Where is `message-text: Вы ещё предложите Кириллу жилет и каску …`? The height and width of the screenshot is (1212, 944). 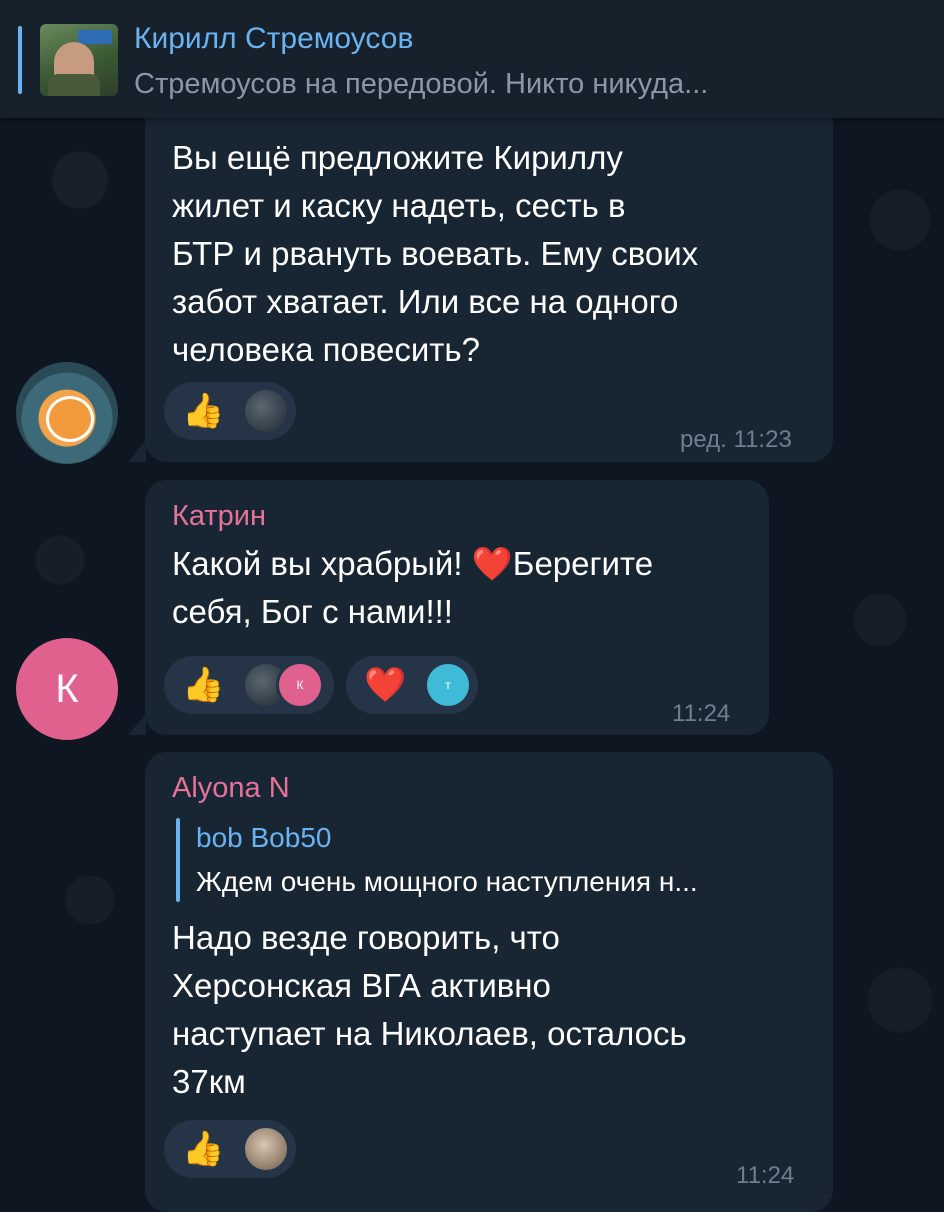
message-text: Вы ещё предложите Кириллу жилет и каску … is located at coordinates (435, 253).